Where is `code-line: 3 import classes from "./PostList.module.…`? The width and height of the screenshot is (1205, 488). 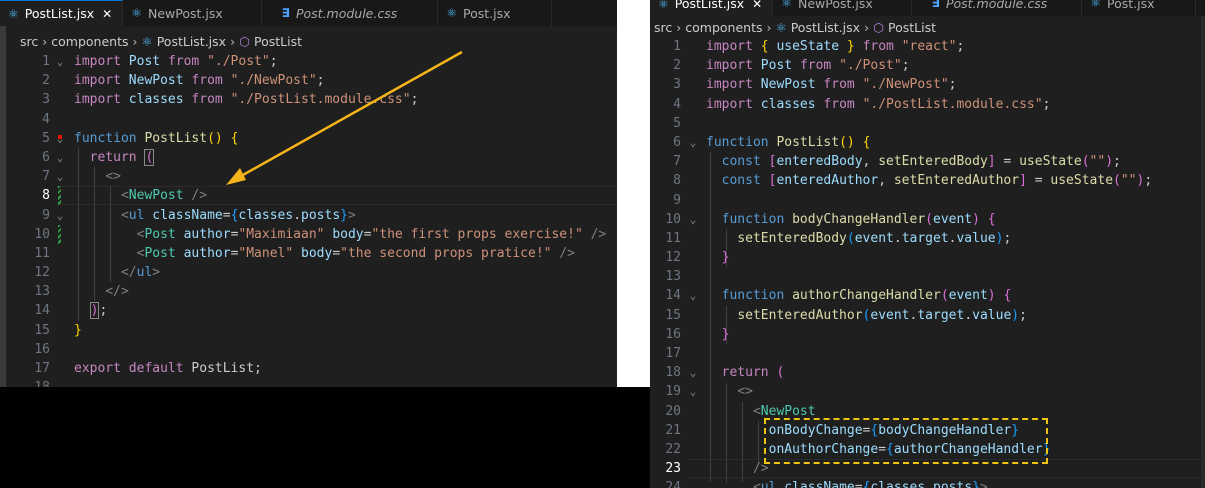
code-line: 3 import classes from "./PostList.module.… is located at coordinates (230, 100).